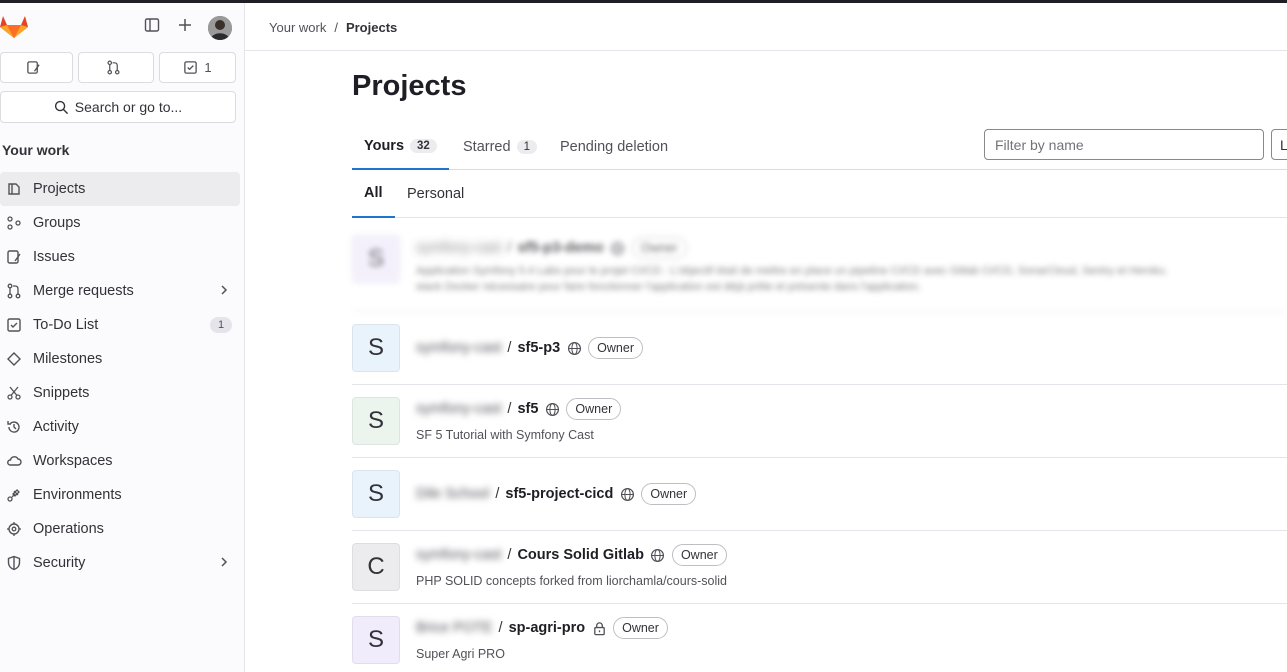 The width and height of the screenshot is (1287, 672). I want to click on project-name: sf5-p3, so click(538, 348).